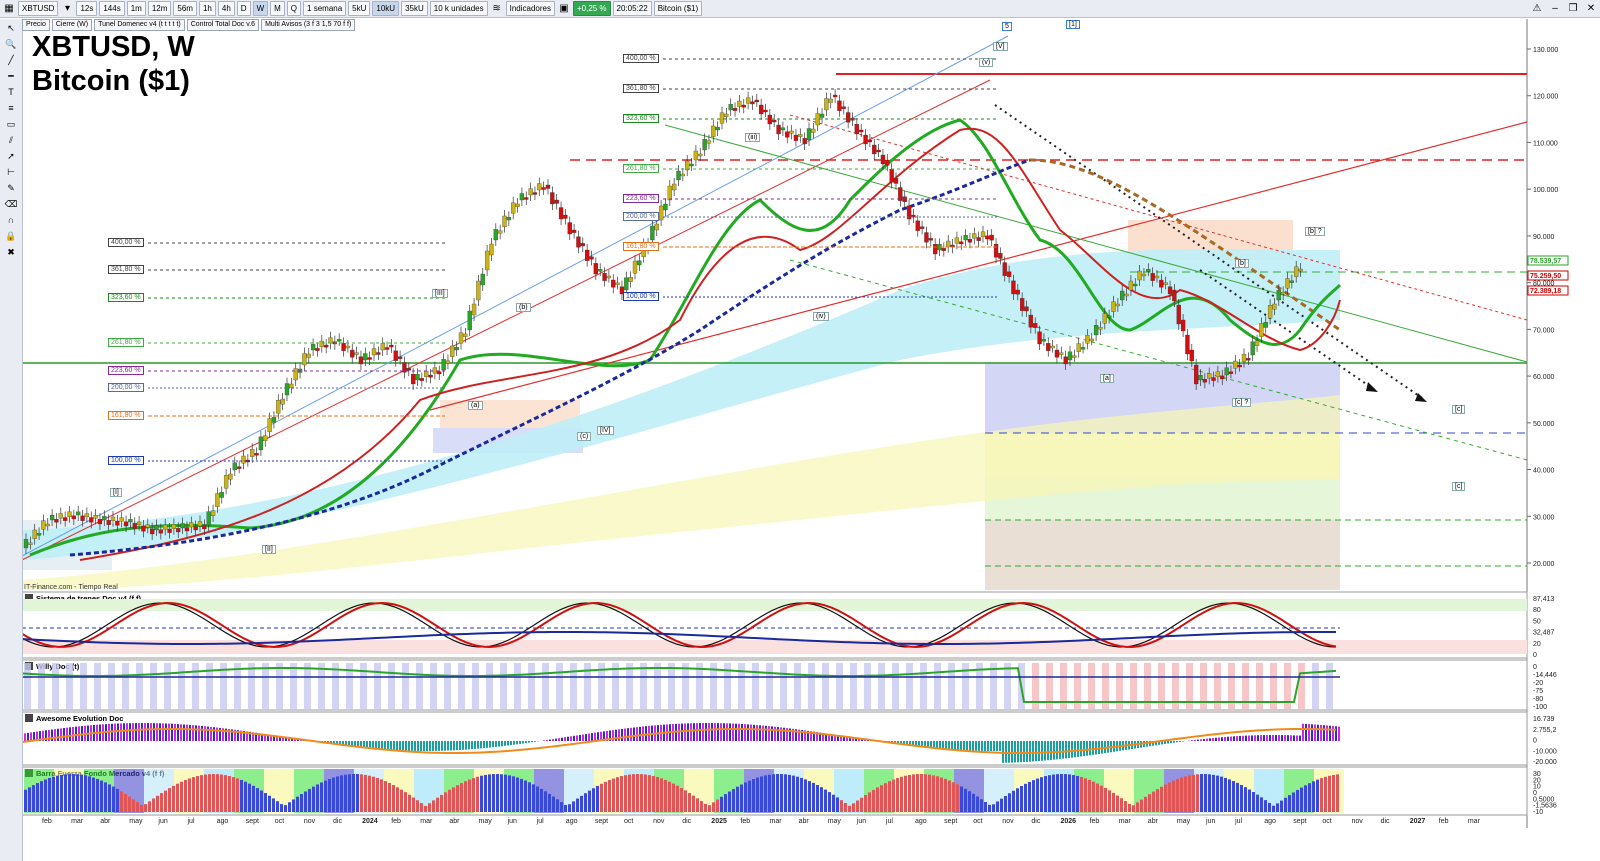 The image size is (1600, 861). I want to click on period-button-144s: 144s, so click(112, 8).